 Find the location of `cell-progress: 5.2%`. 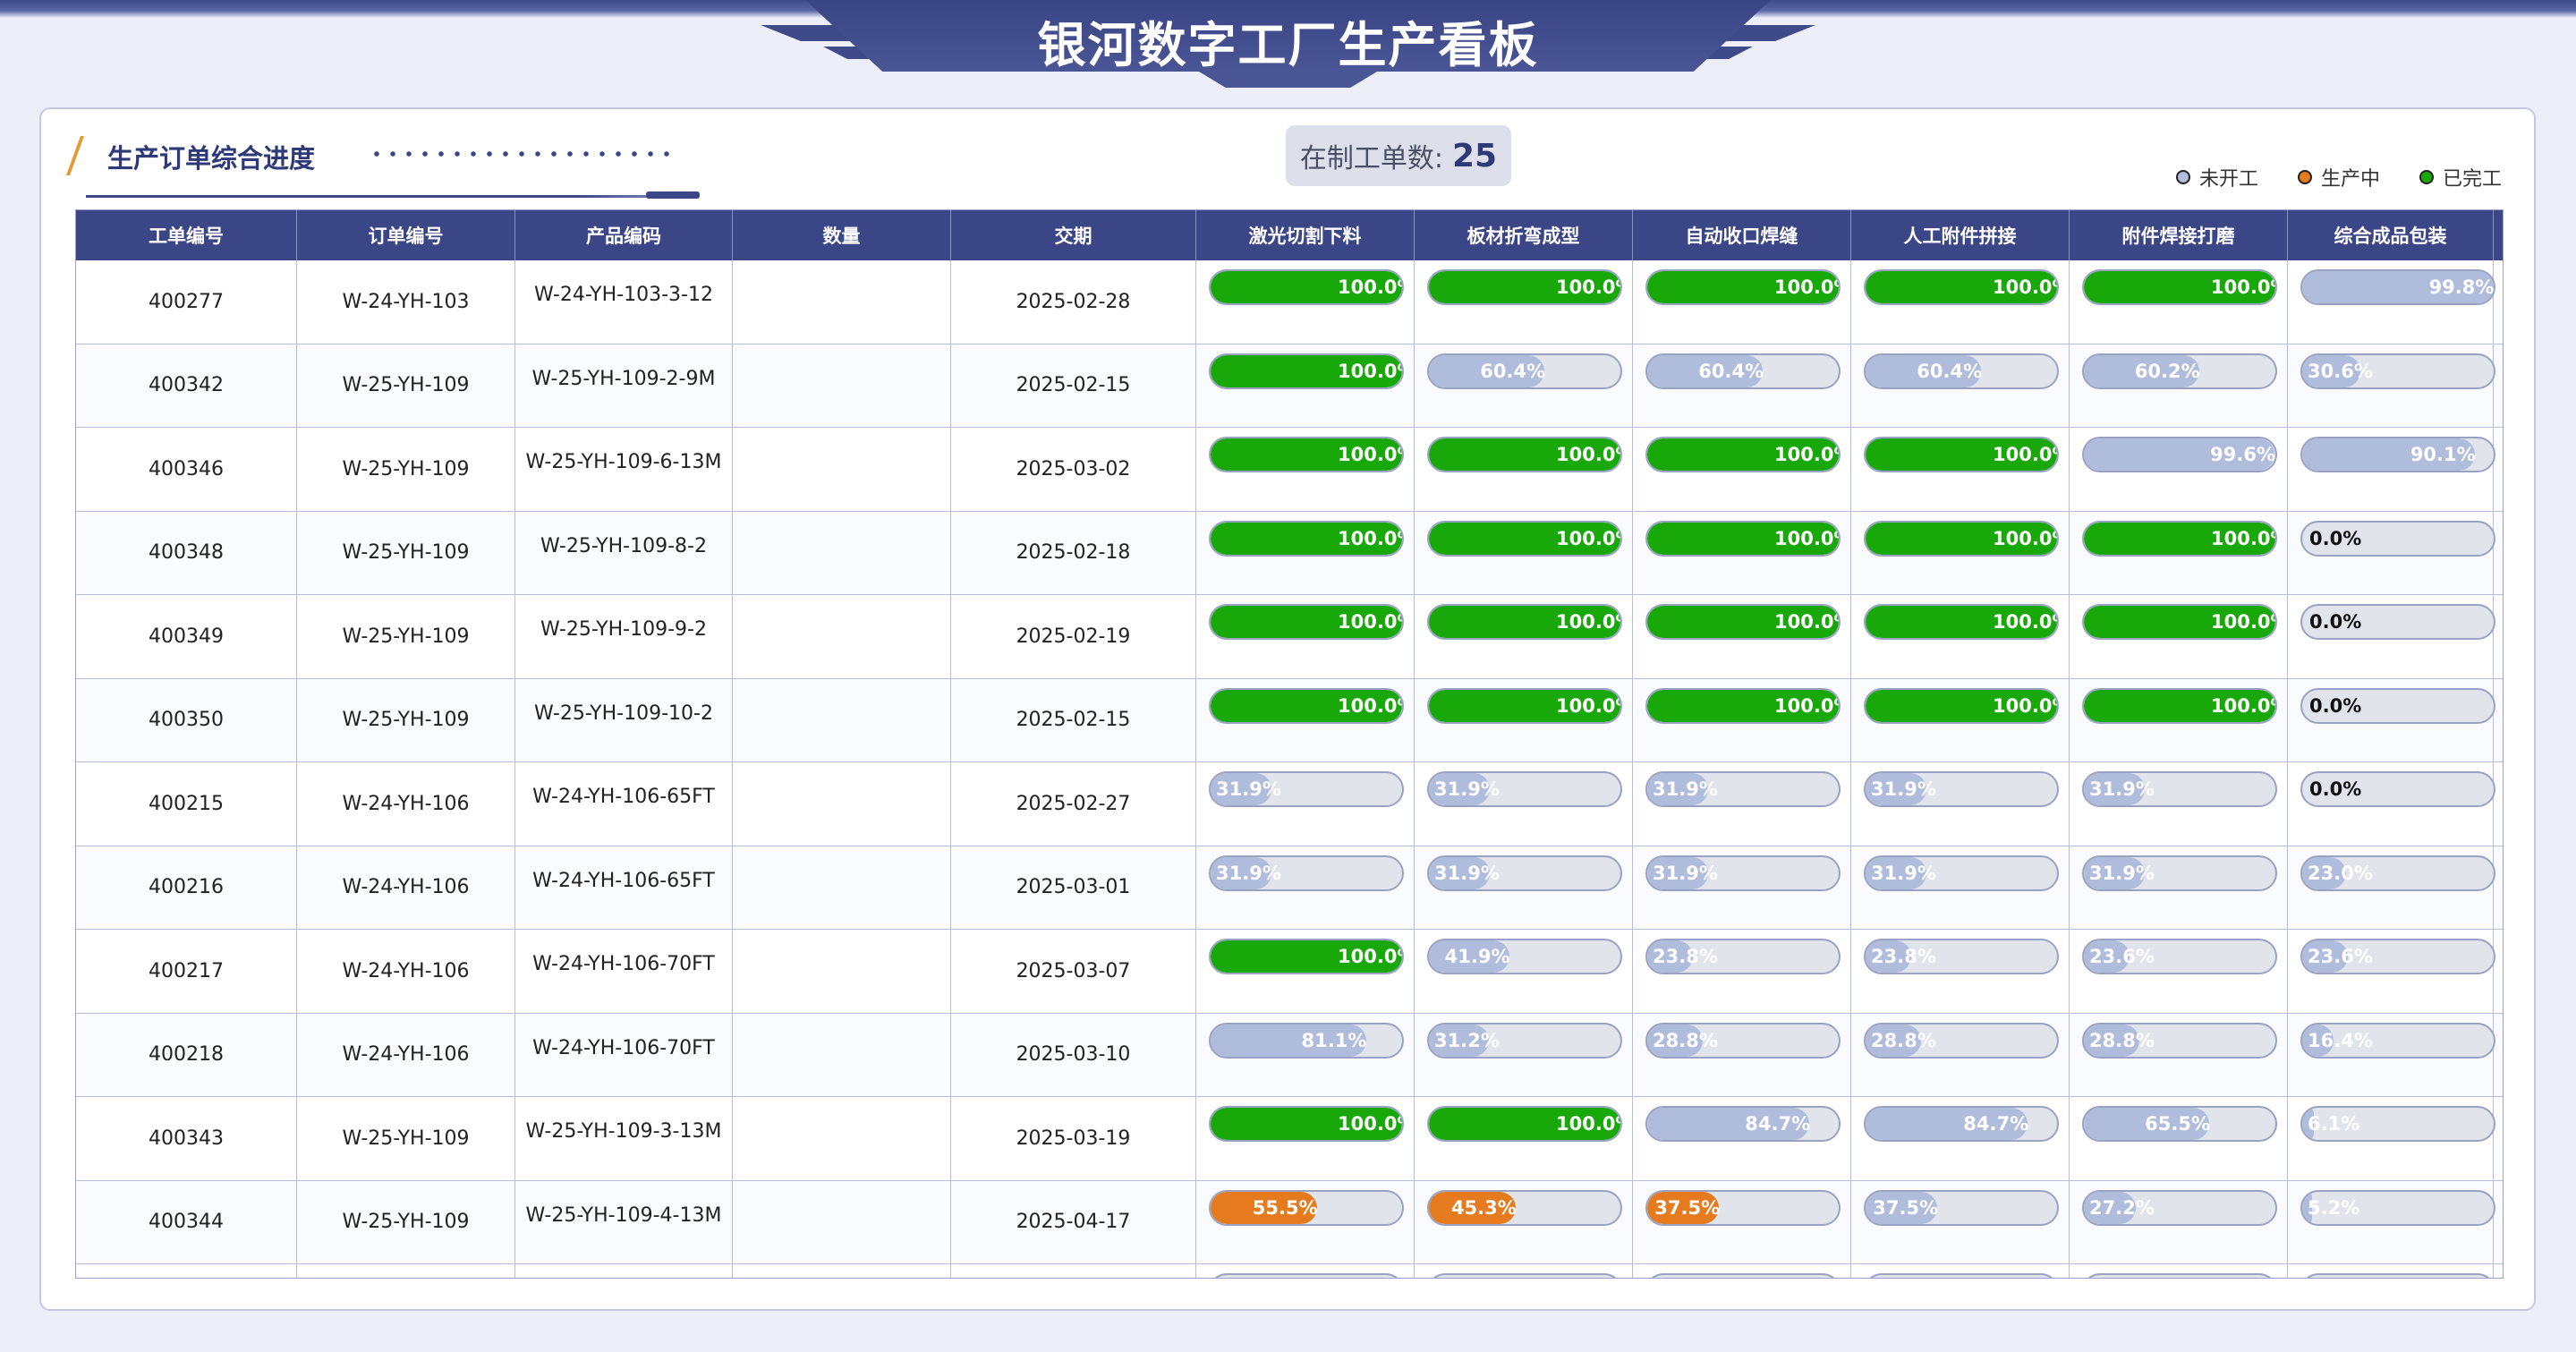

cell-progress: 5.2% is located at coordinates (2391, 1221).